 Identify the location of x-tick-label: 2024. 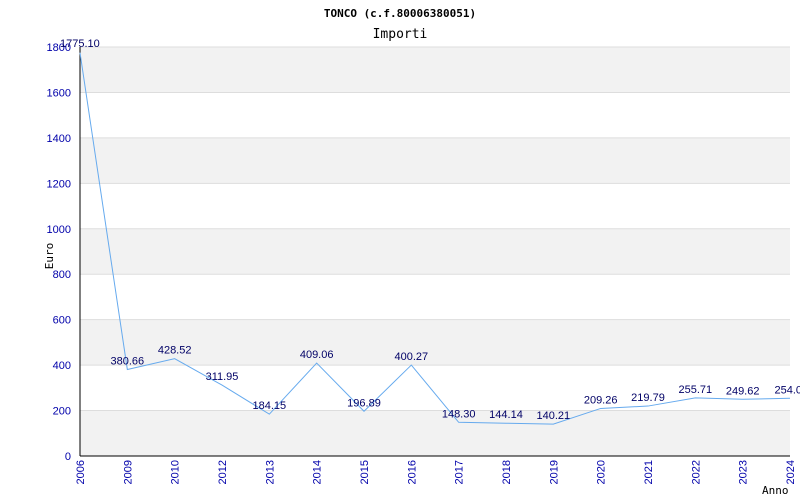
(791, 472).